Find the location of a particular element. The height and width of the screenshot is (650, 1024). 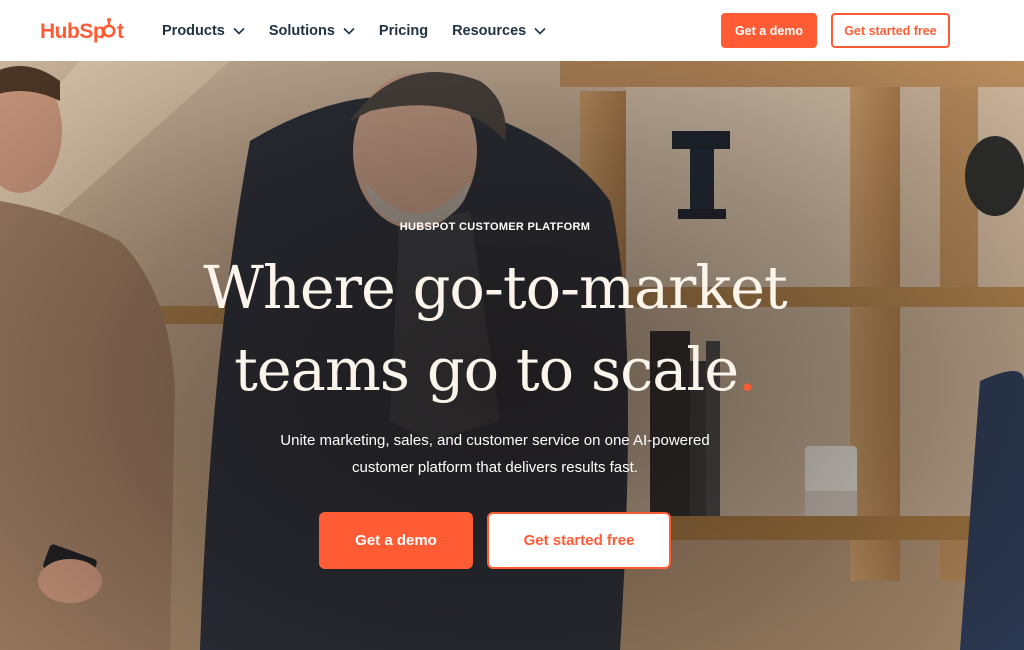

hubspot-logo-icon: HubSp t is located at coordinates (82, 30).